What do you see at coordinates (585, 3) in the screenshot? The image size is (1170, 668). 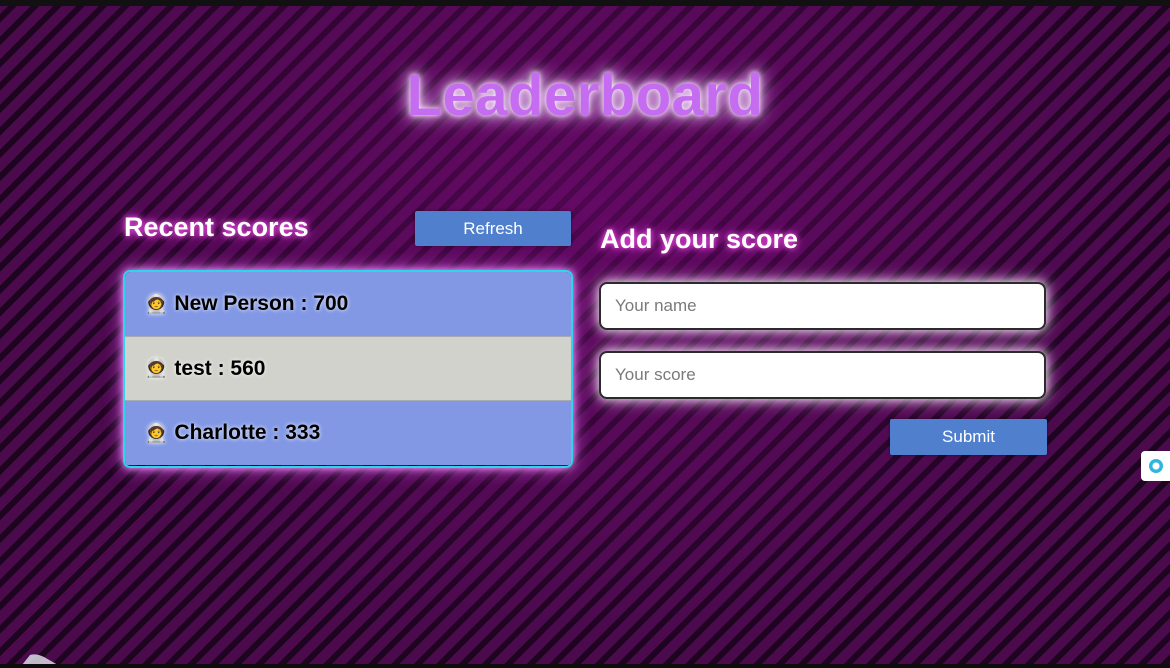 I see `window-top-edge` at bounding box center [585, 3].